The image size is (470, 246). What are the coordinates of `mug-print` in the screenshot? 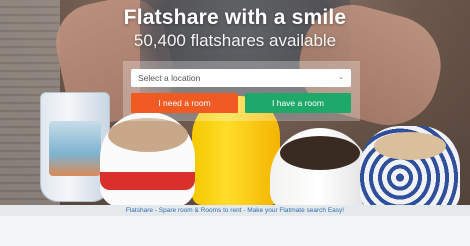 It's located at (75, 148).